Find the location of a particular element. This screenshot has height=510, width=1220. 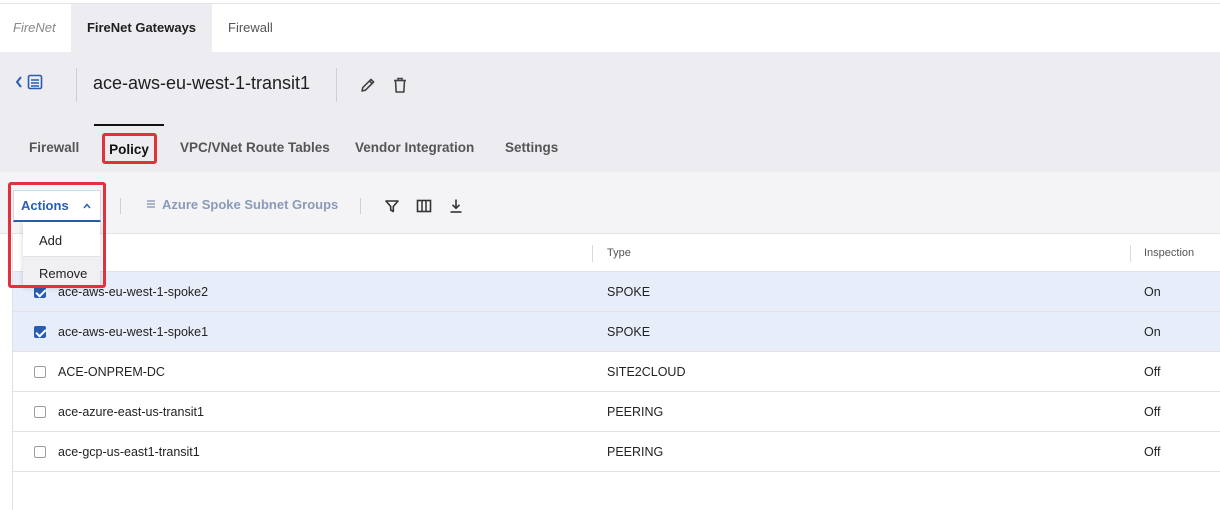

table-row: ACE-ONPREM-DC SITE2CLOUD Off is located at coordinates (616, 372).